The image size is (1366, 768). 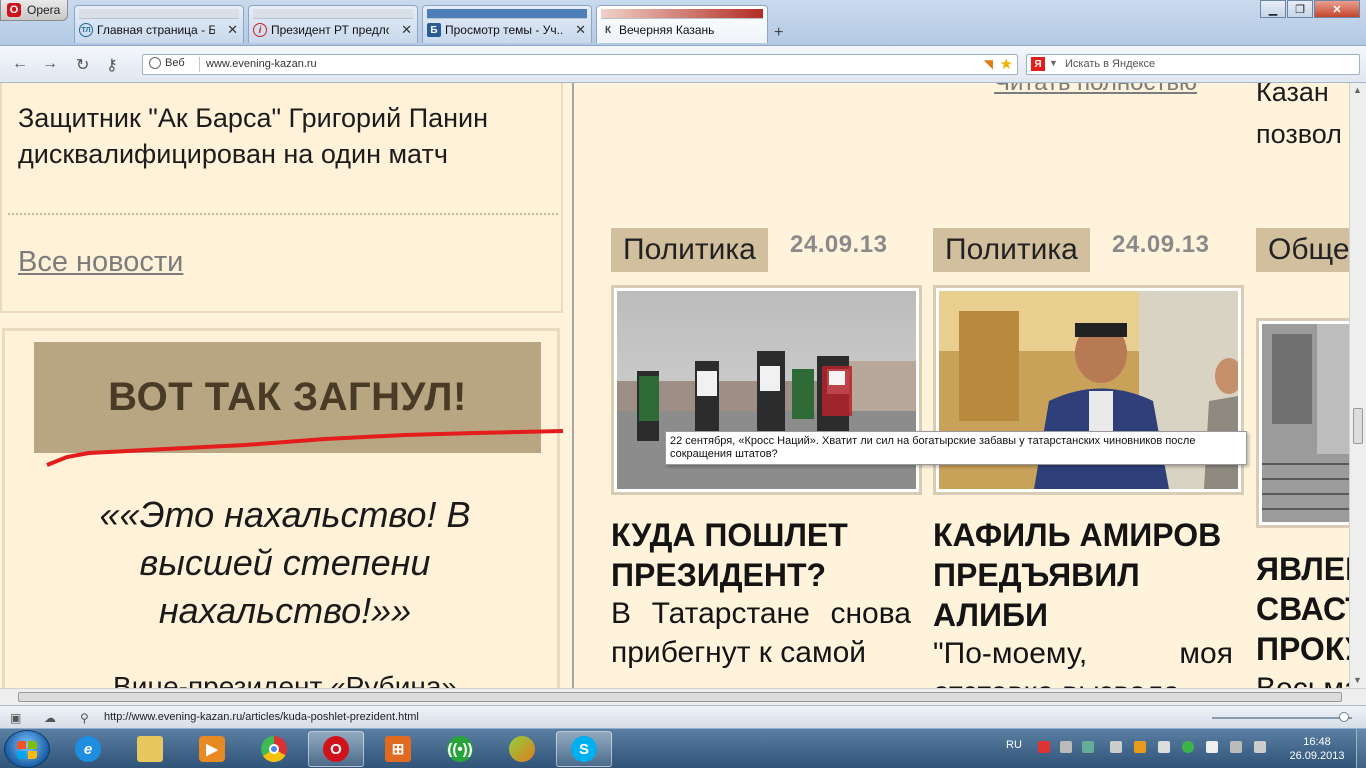 What do you see at coordinates (580, 64) in the screenshot?
I see `address-bar: Веб www.evening-kazan.ru ◥ ★` at bounding box center [580, 64].